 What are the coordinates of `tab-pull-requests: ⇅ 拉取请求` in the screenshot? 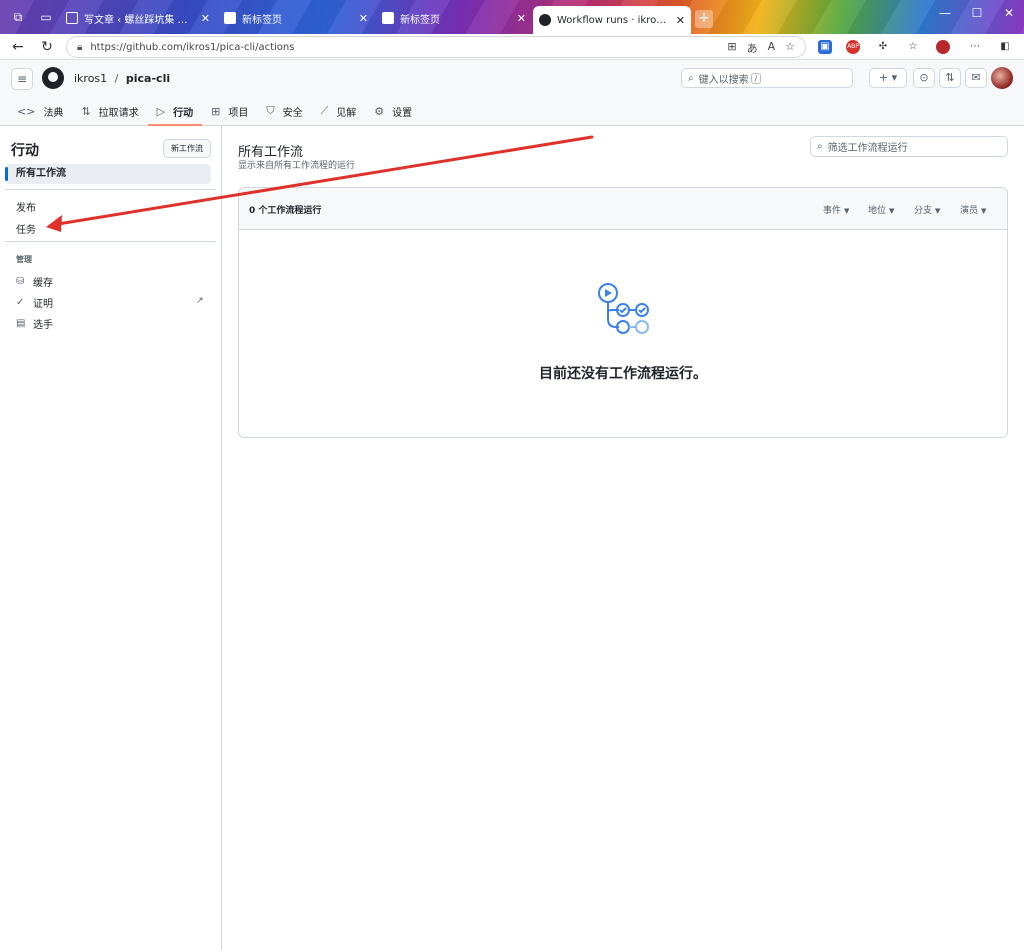 It's located at (109, 111).